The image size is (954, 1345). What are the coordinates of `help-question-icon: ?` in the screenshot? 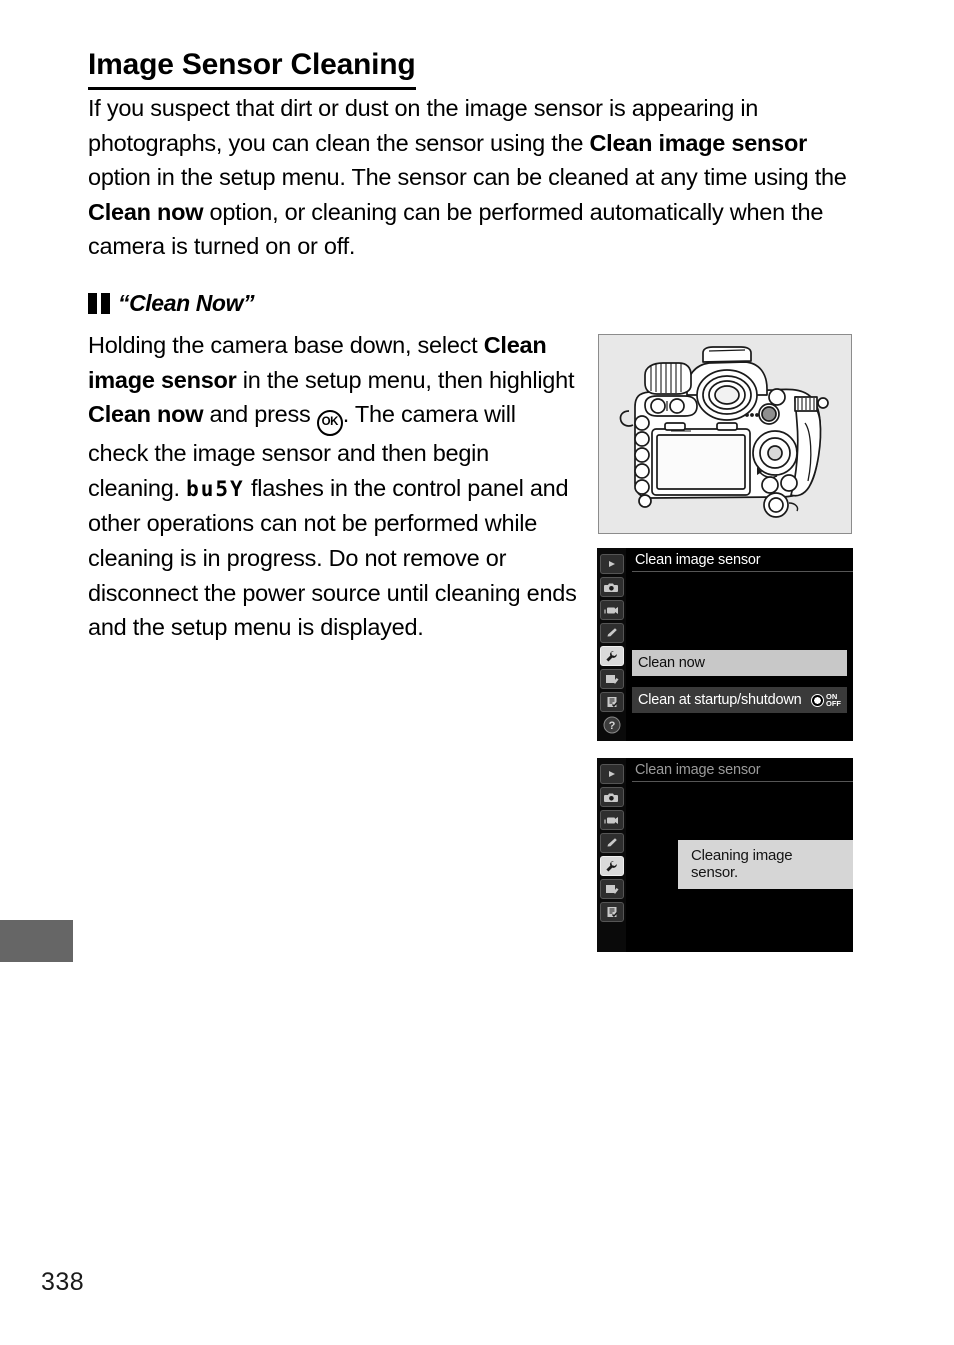 It's located at (612, 725).